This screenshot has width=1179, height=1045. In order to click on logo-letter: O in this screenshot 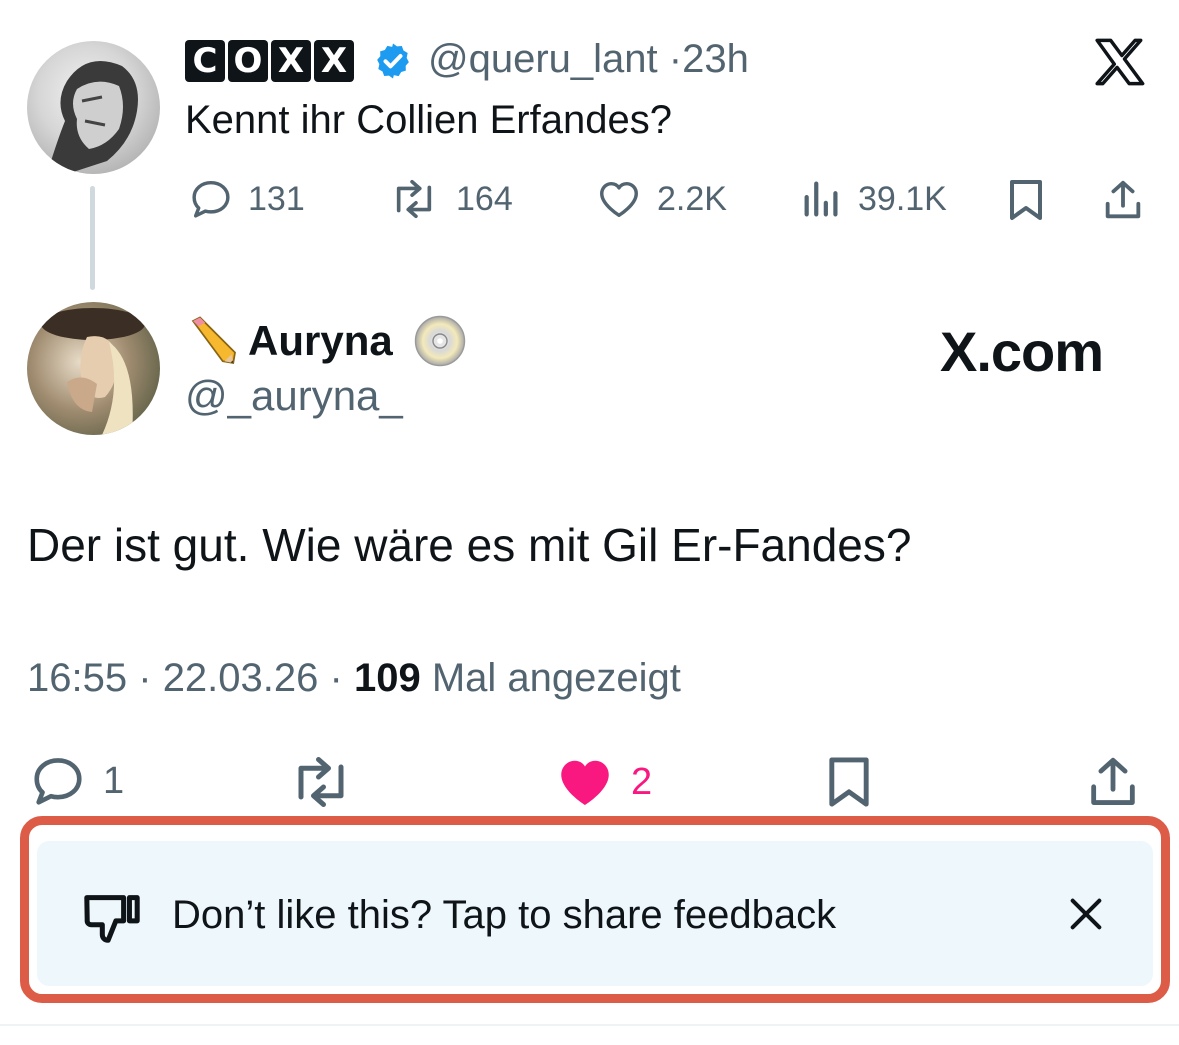, I will do `click(248, 61)`.